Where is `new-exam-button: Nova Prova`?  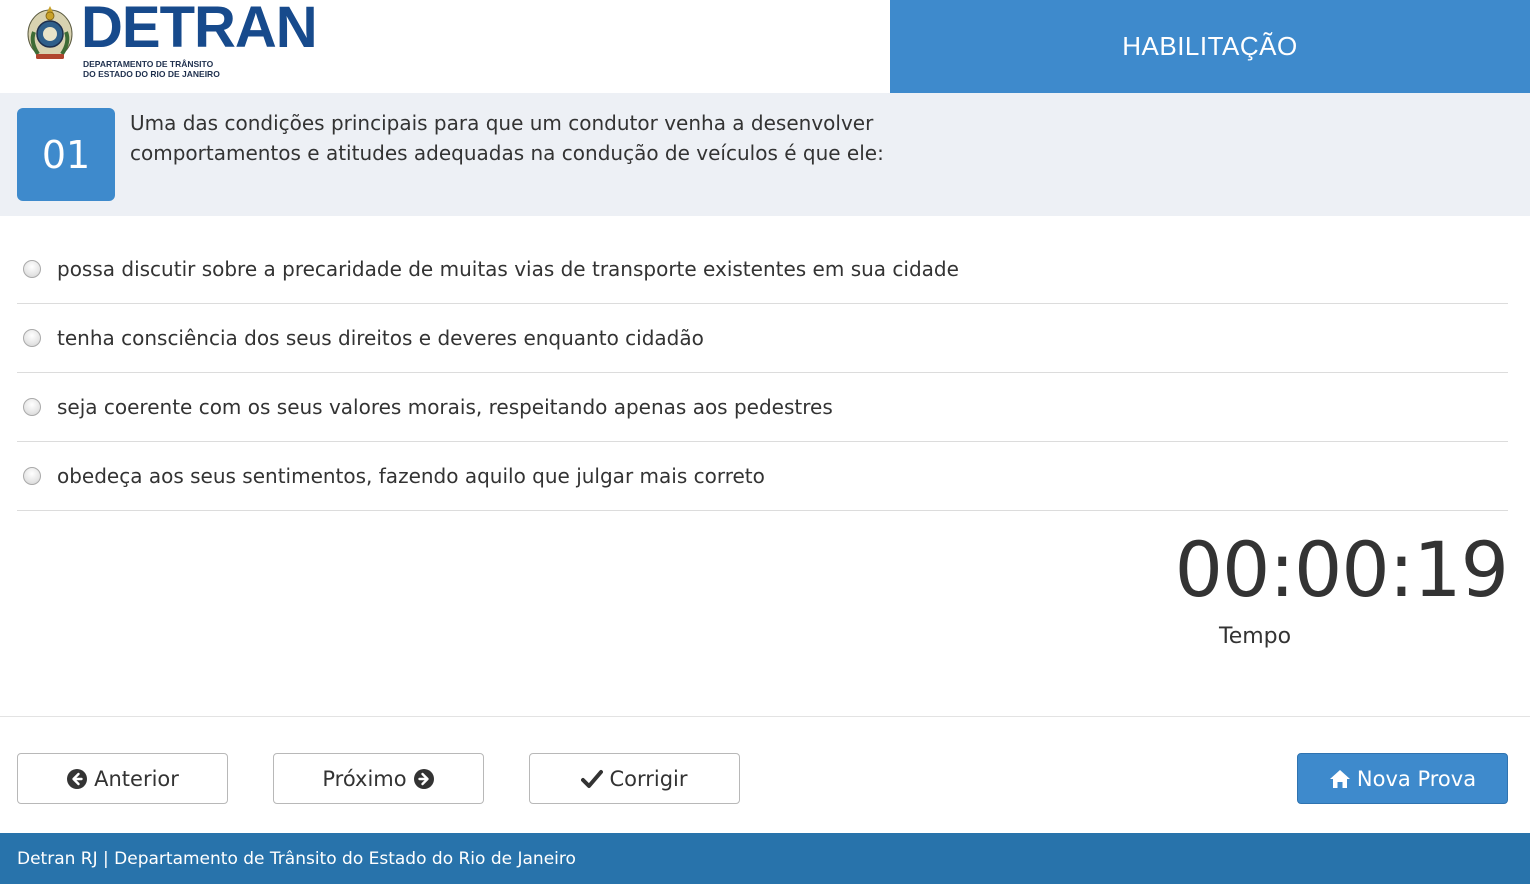 new-exam-button: Nova Prova is located at coordinates (1402, 778).